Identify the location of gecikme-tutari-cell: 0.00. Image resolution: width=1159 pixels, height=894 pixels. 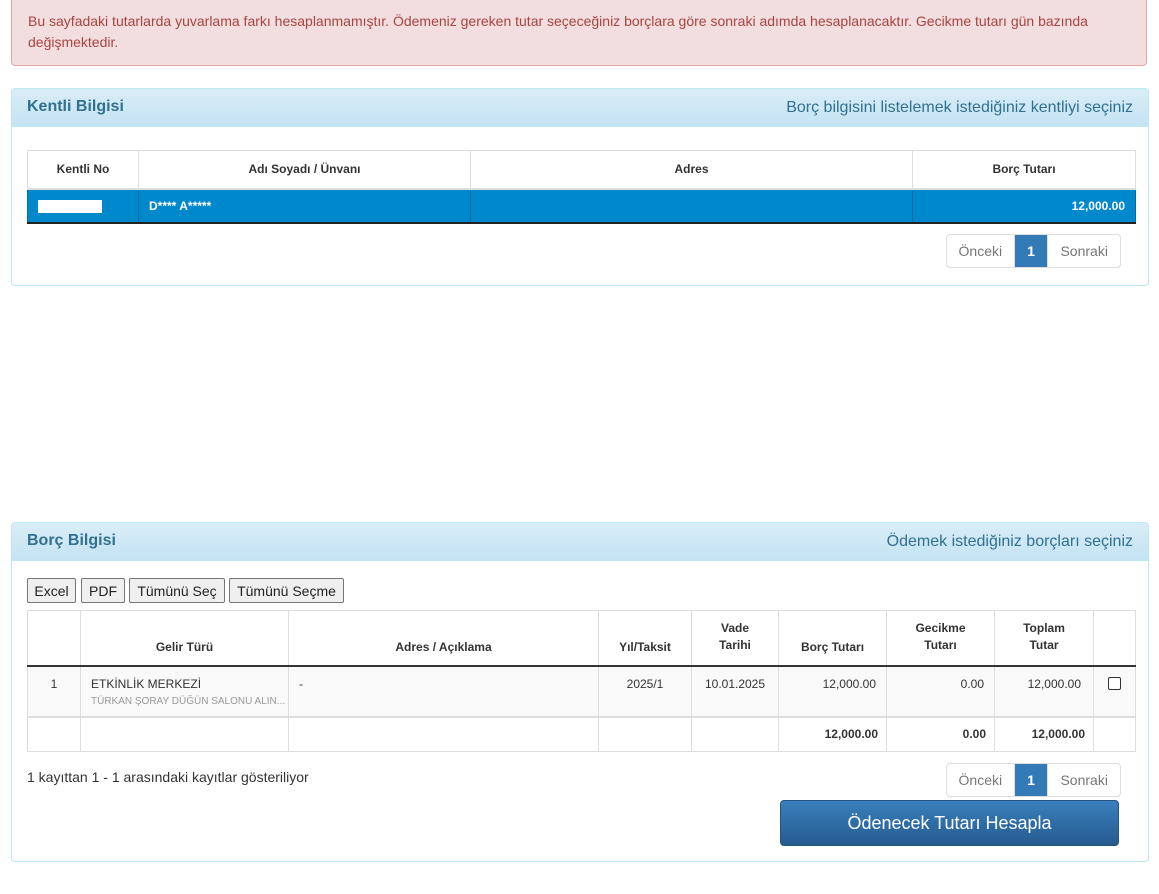
(940, 691).